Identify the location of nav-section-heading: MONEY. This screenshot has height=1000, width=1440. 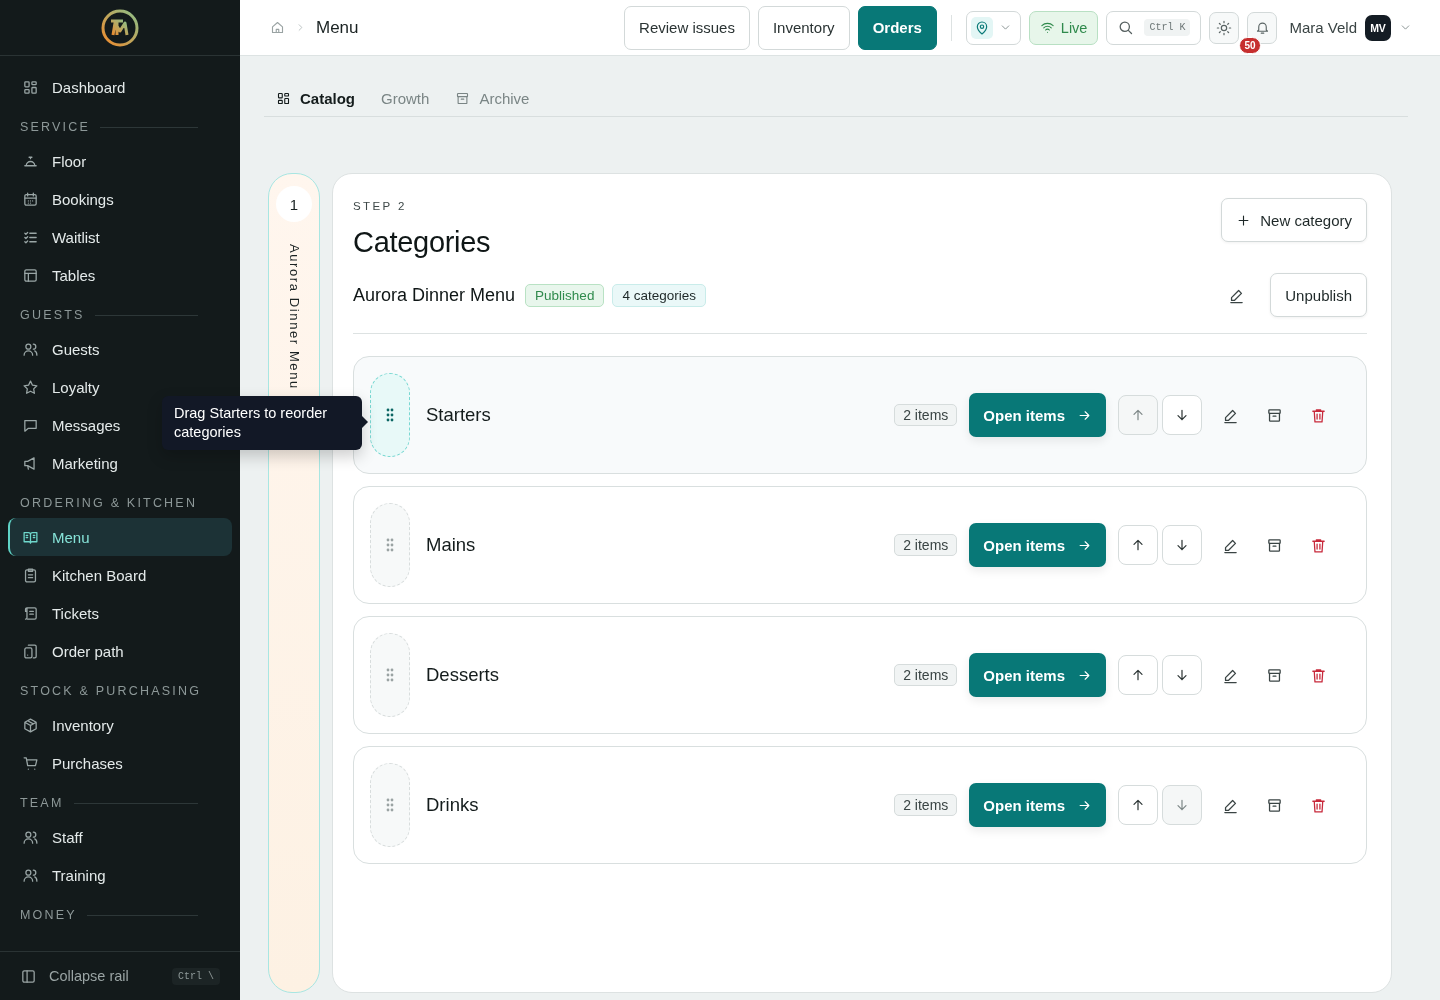
(48, 915).